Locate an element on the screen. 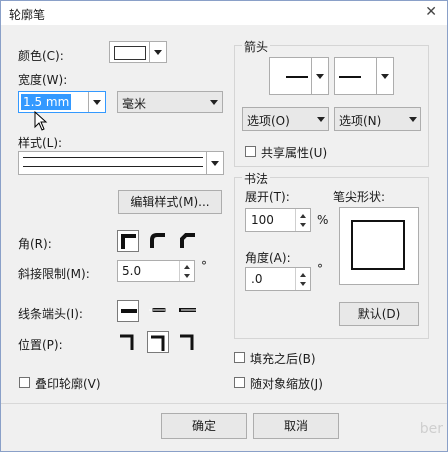 This screenshot has height=452, width=448. extended-cap-icon is located at coordinates (187, 310).